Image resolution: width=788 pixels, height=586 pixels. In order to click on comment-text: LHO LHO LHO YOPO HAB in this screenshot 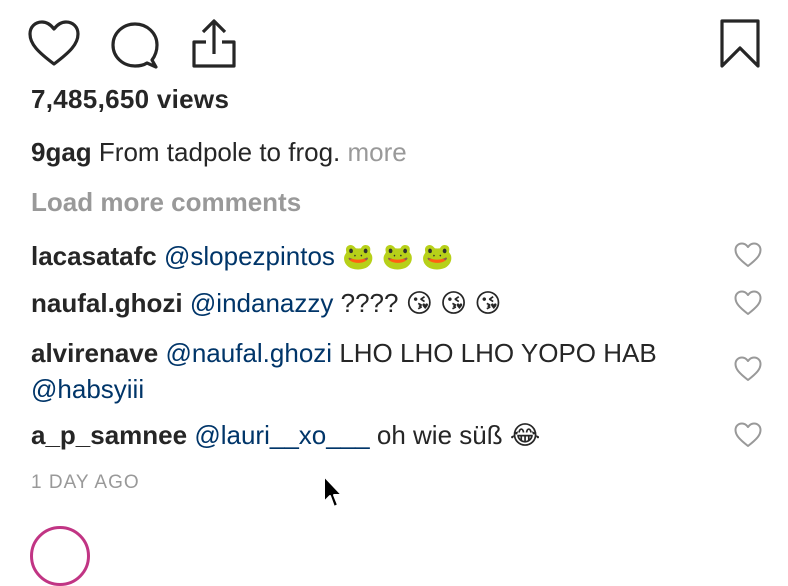, I will do `click(498, 353)`.